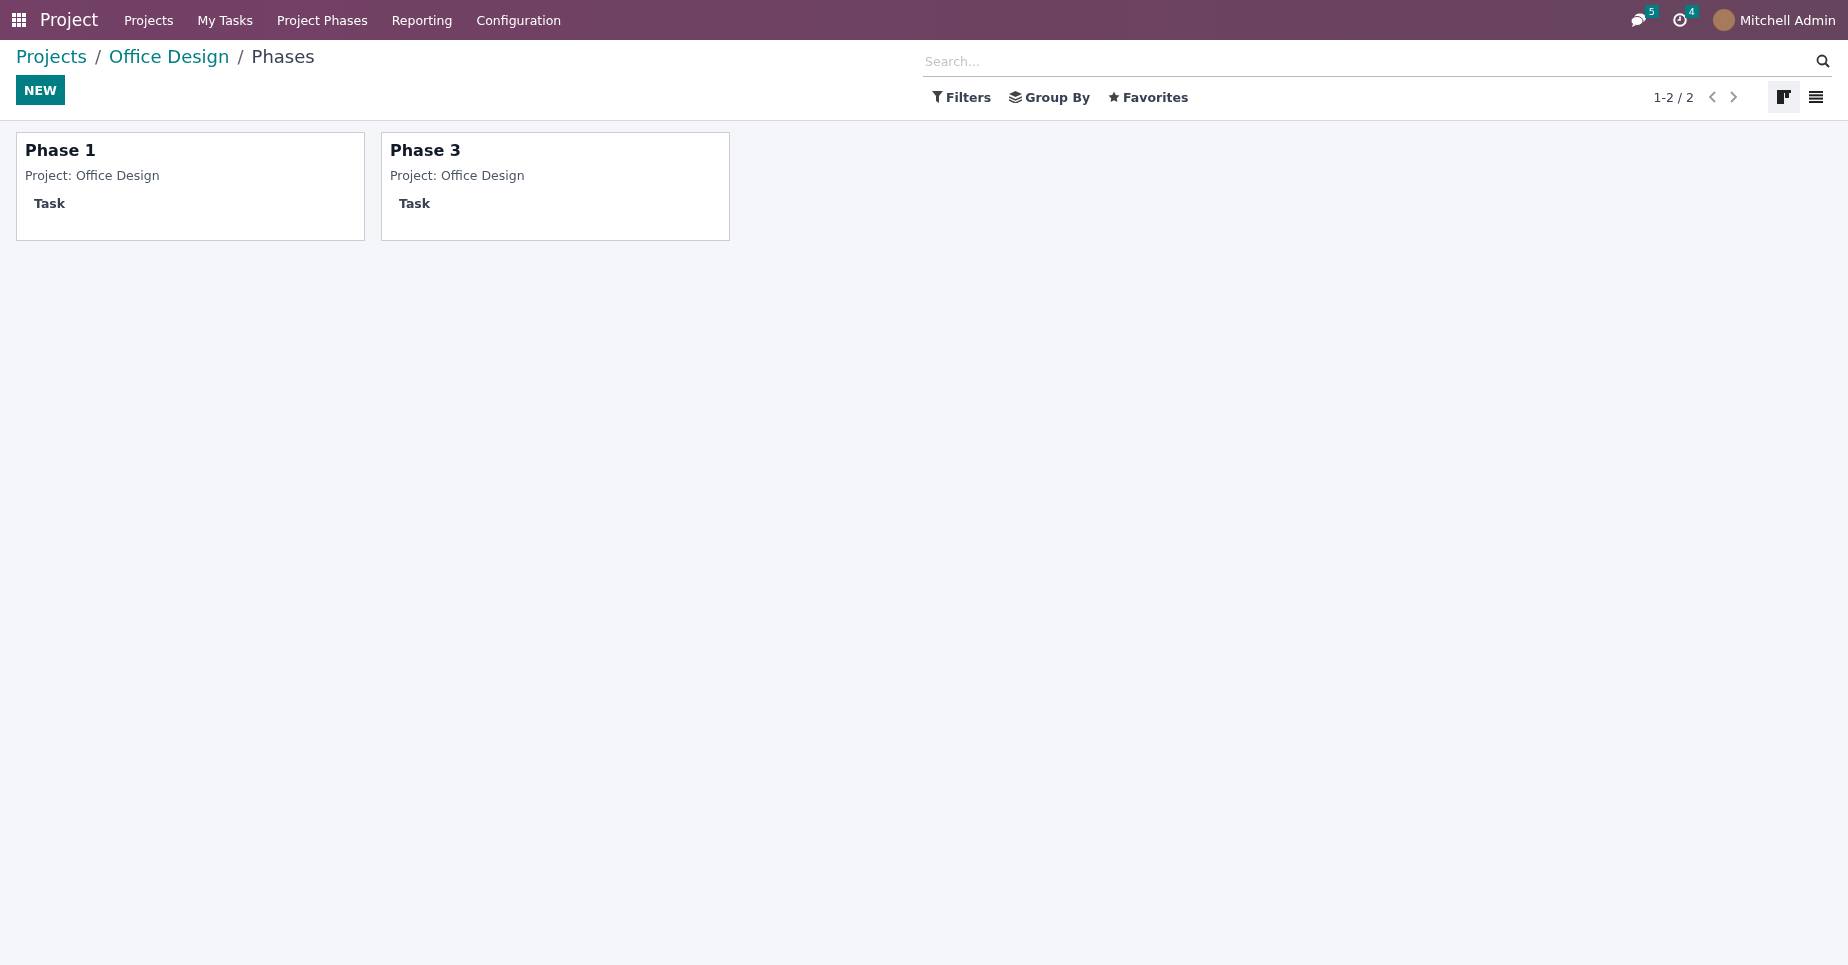 The image size is (1848, 965). Describe the element at coordinates (283, 56) in the screenshot. I see `breadcrumb-current: Phases` at that location.